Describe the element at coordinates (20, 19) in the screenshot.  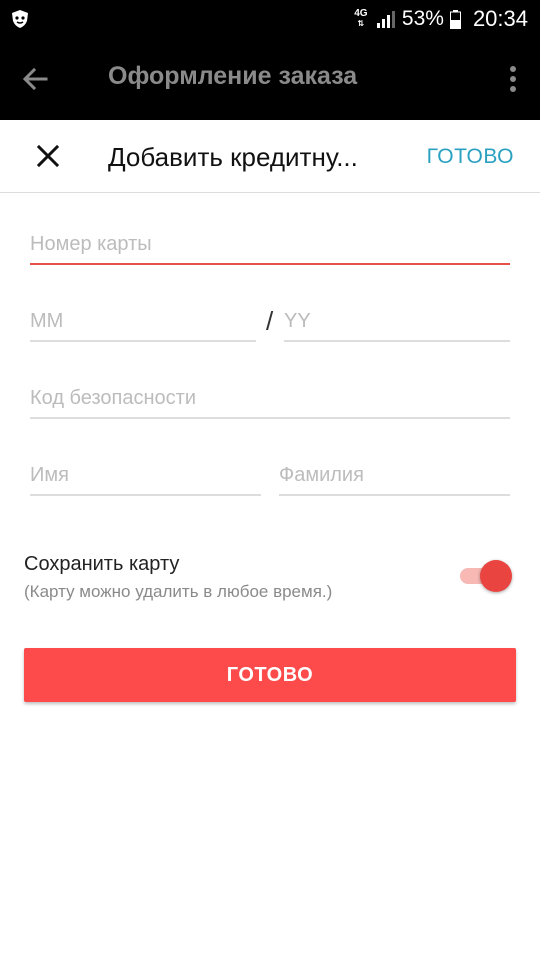
I see `shield-app-icon` at that location.